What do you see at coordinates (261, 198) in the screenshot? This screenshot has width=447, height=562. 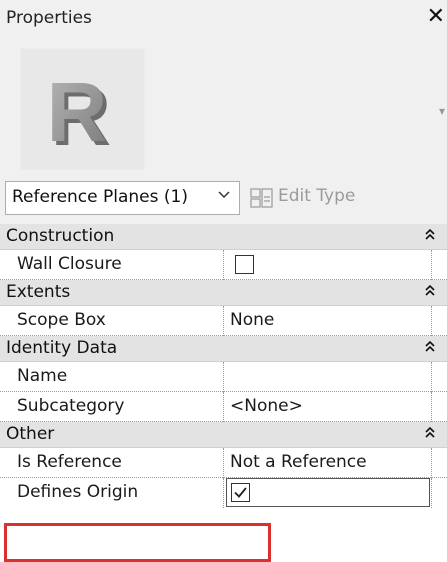 I see `edit-type-icon` at bounding box center [261, 198].